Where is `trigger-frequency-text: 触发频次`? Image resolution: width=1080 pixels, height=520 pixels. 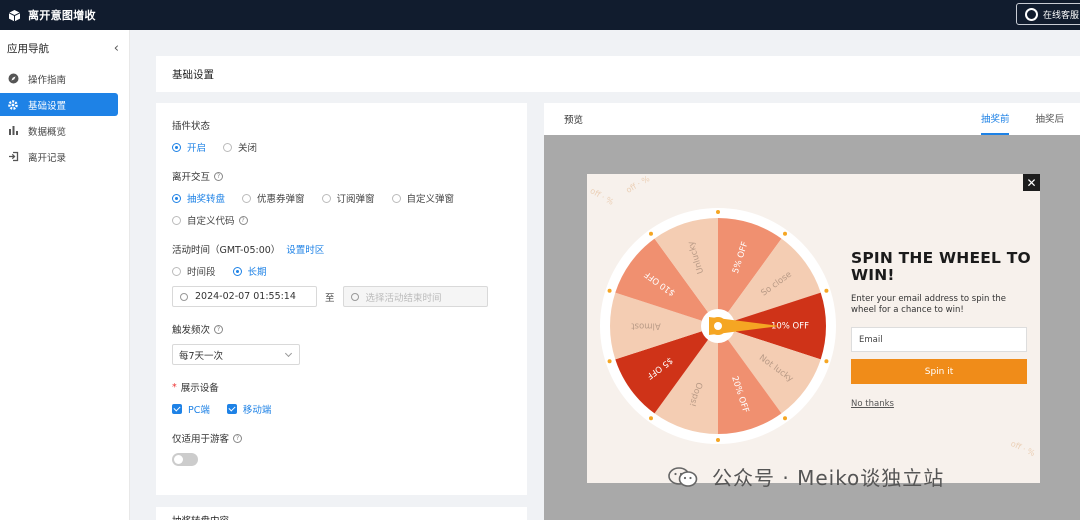 trigger-frequency-text: 触发频次 is located at coordinates (191, 330).